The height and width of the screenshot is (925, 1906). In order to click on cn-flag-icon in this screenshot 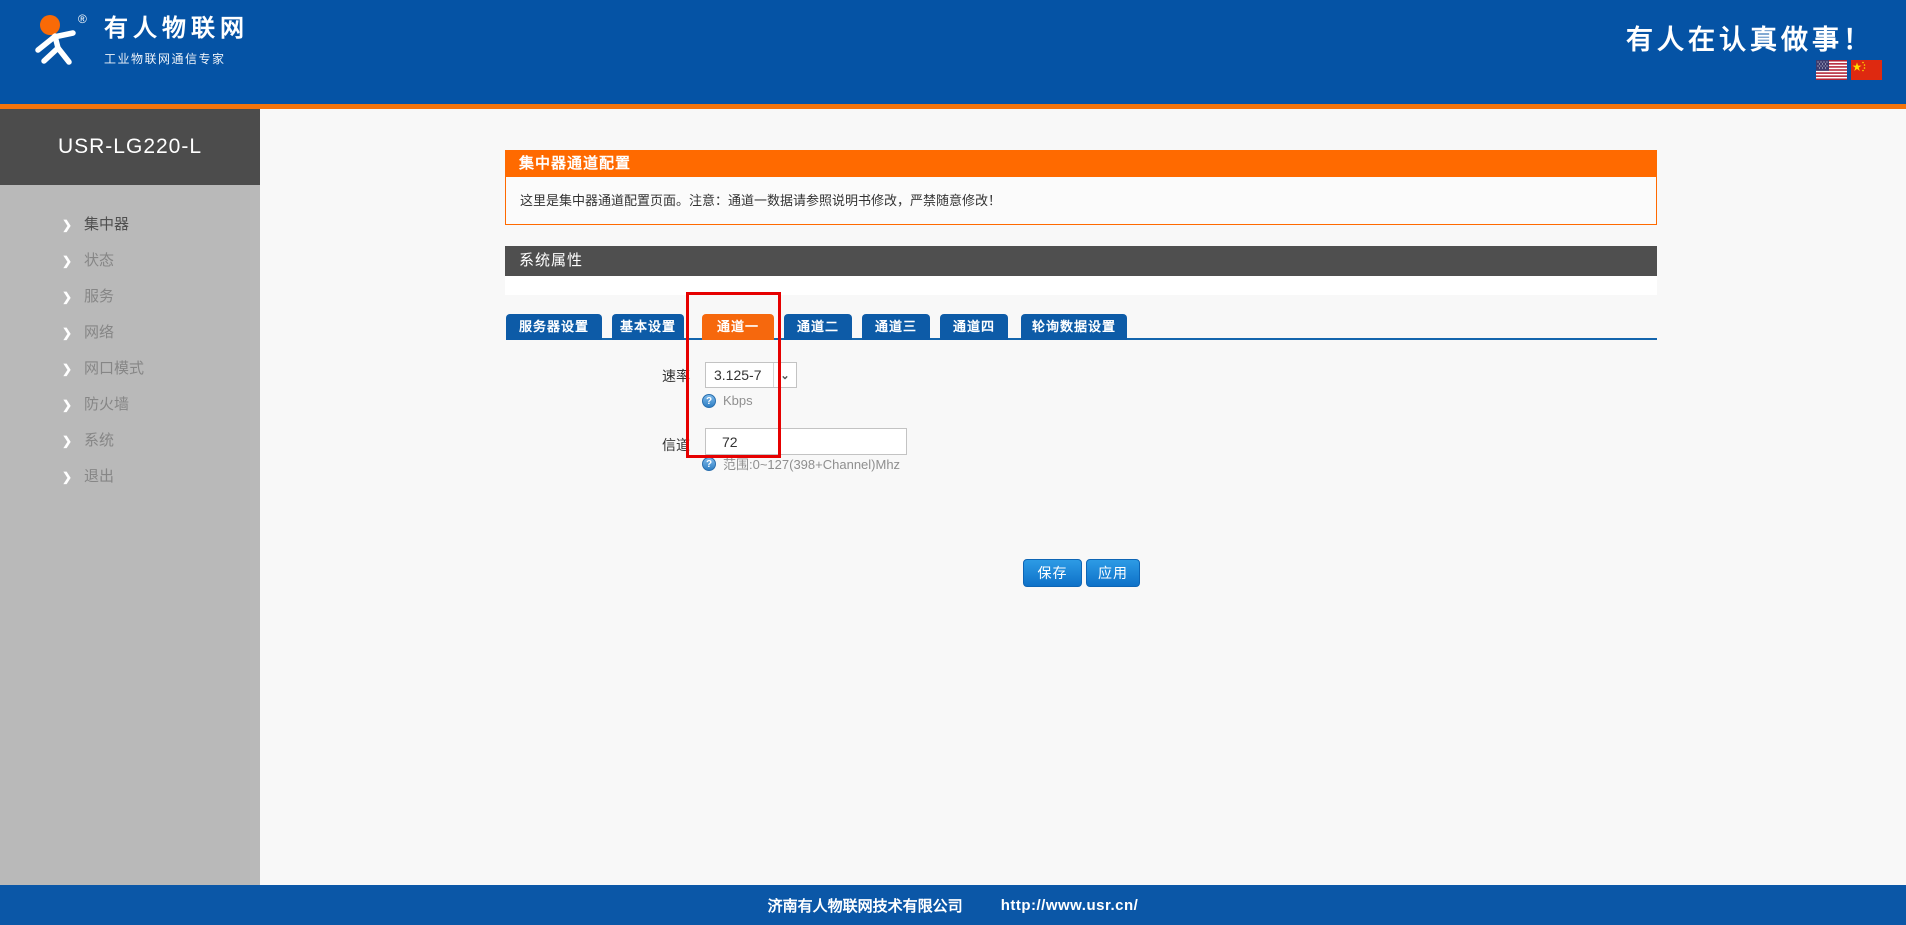, I will do `click(1866, 70)`.